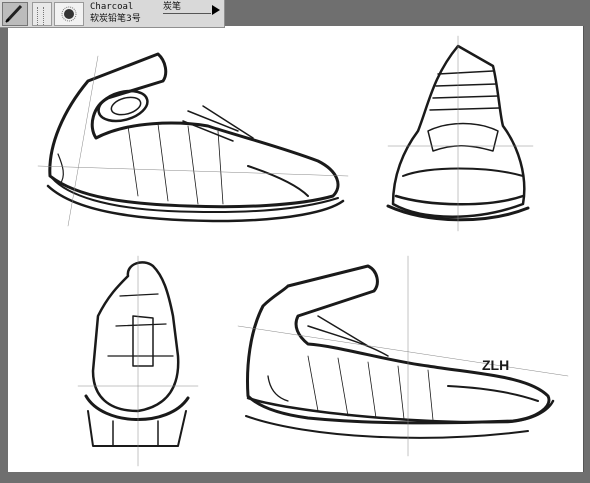 This screenshot has width=590, height=483. Describe the element at coordinates (583, 249) in the screenshot. I see `canvas-right-edge` at that location.